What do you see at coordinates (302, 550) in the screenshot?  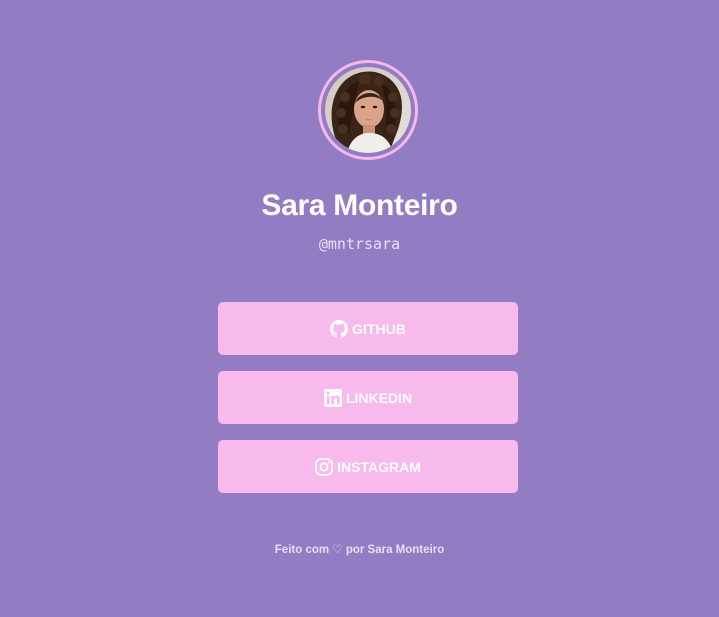 I see `footer-prefix: Feito com` at bounding box center [302, 550].